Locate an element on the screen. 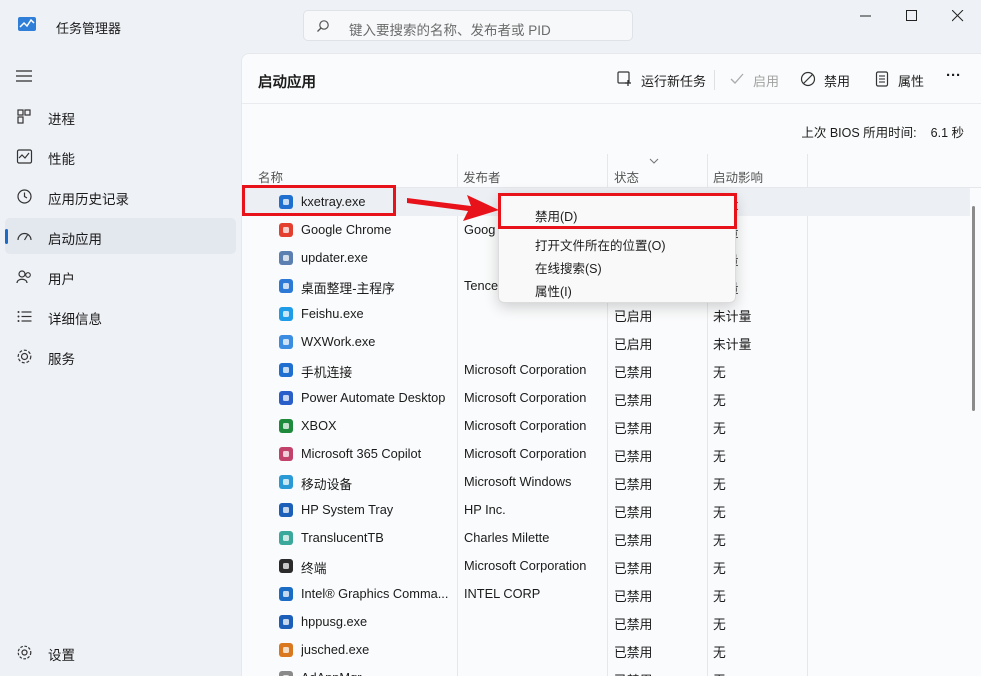 The height and width of the screenshot is (676, 981). search-box: 键入要搜索的名称、发布者或 PID is located at coordinates (468, 25).